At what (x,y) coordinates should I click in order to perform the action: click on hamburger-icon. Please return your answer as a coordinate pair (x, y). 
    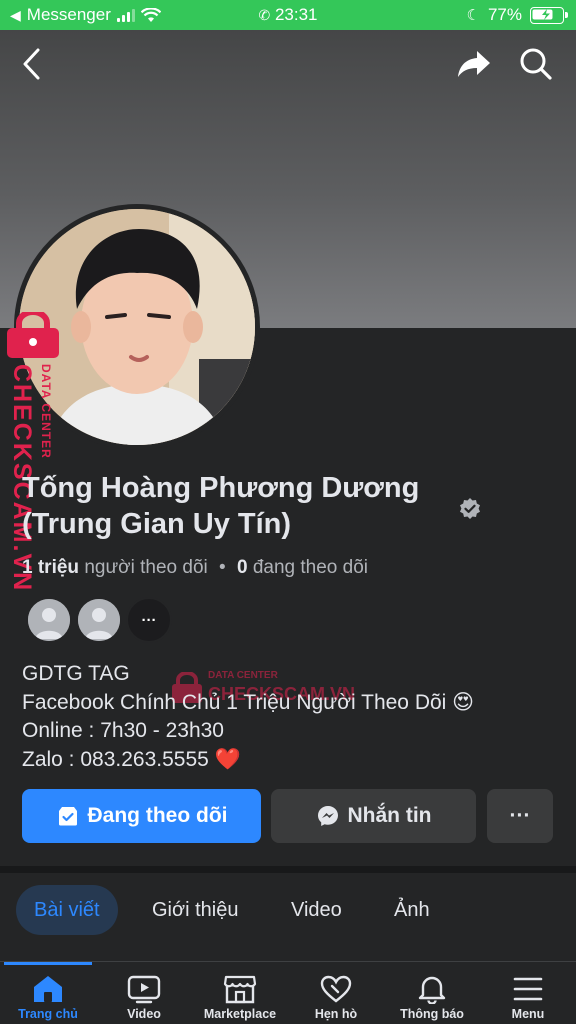
    Looking at the image, I should click on (528, 989).